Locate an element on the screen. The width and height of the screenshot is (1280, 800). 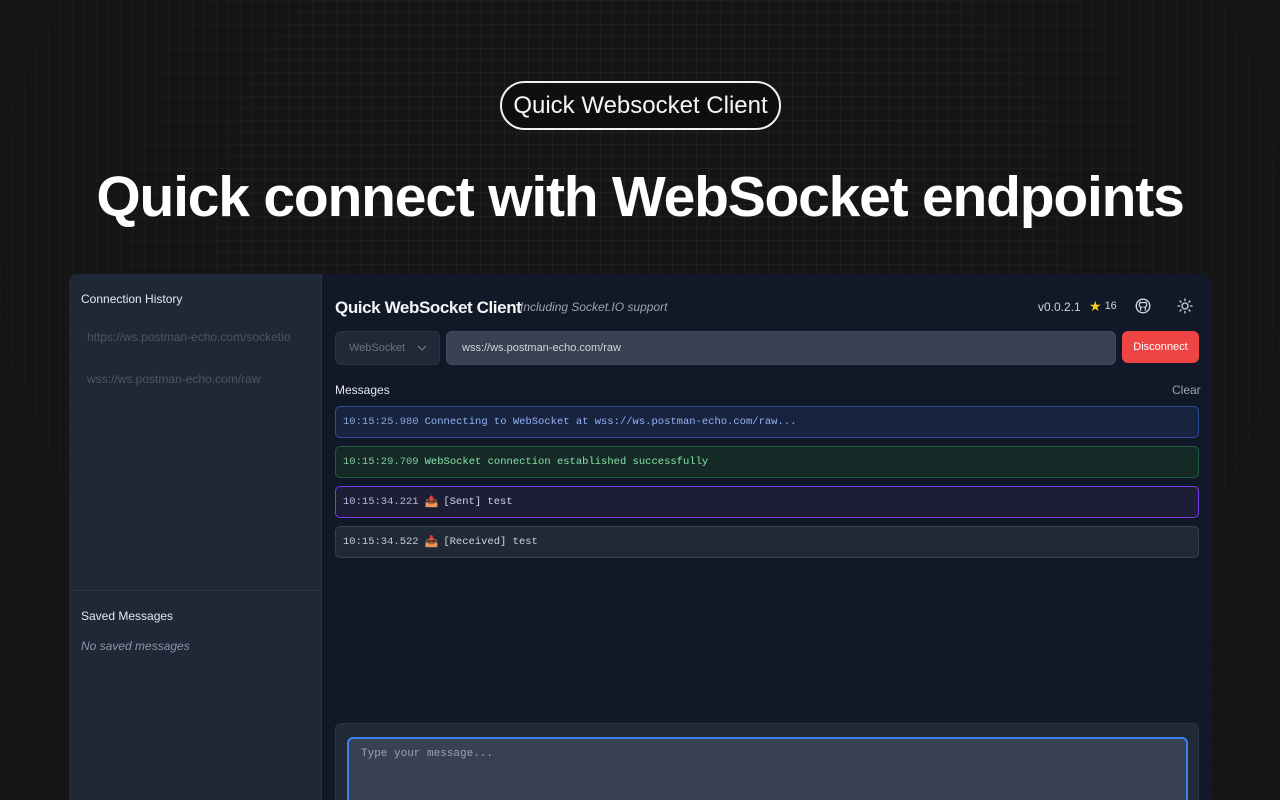
github-icon is located at coordinates (1143, 306).